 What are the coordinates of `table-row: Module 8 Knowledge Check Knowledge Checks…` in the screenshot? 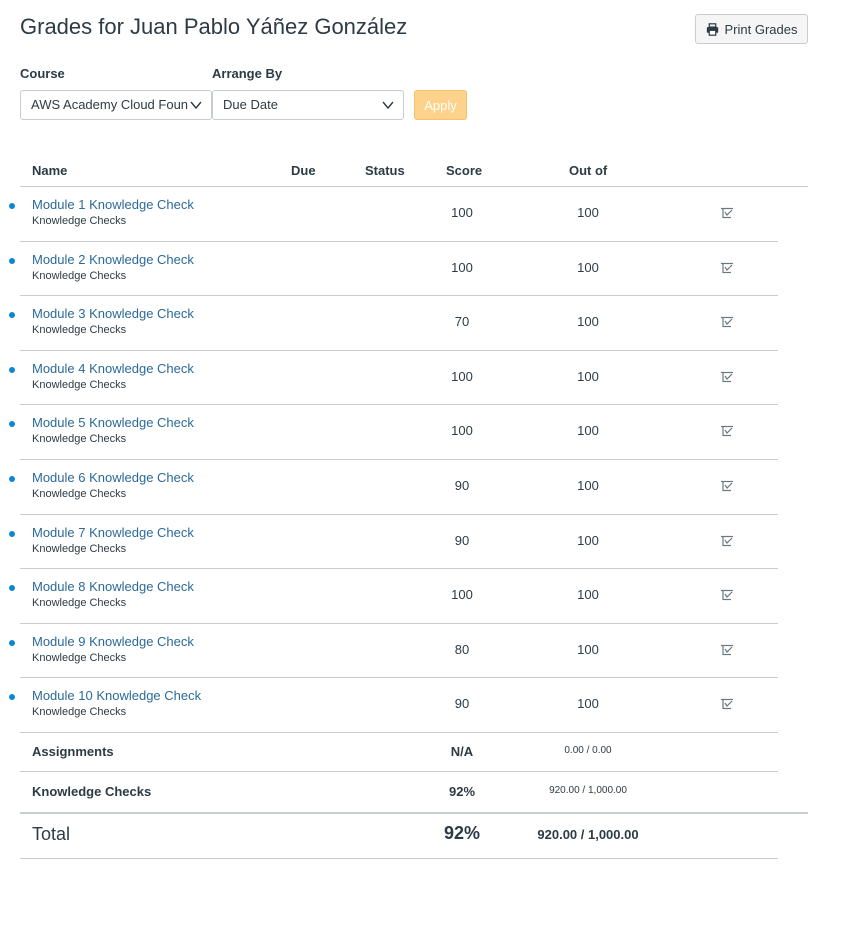 It's located at (393, 596).